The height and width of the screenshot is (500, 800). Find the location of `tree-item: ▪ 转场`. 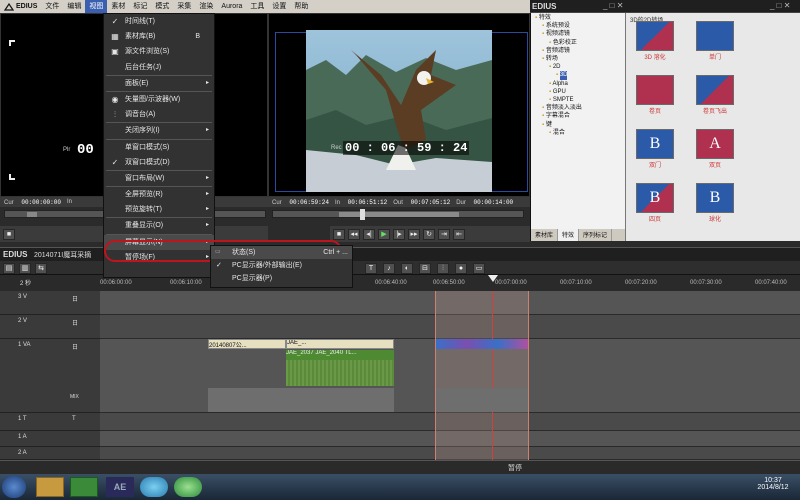

tree-item: ▪ 转场 is located at coordinates (578, 59).